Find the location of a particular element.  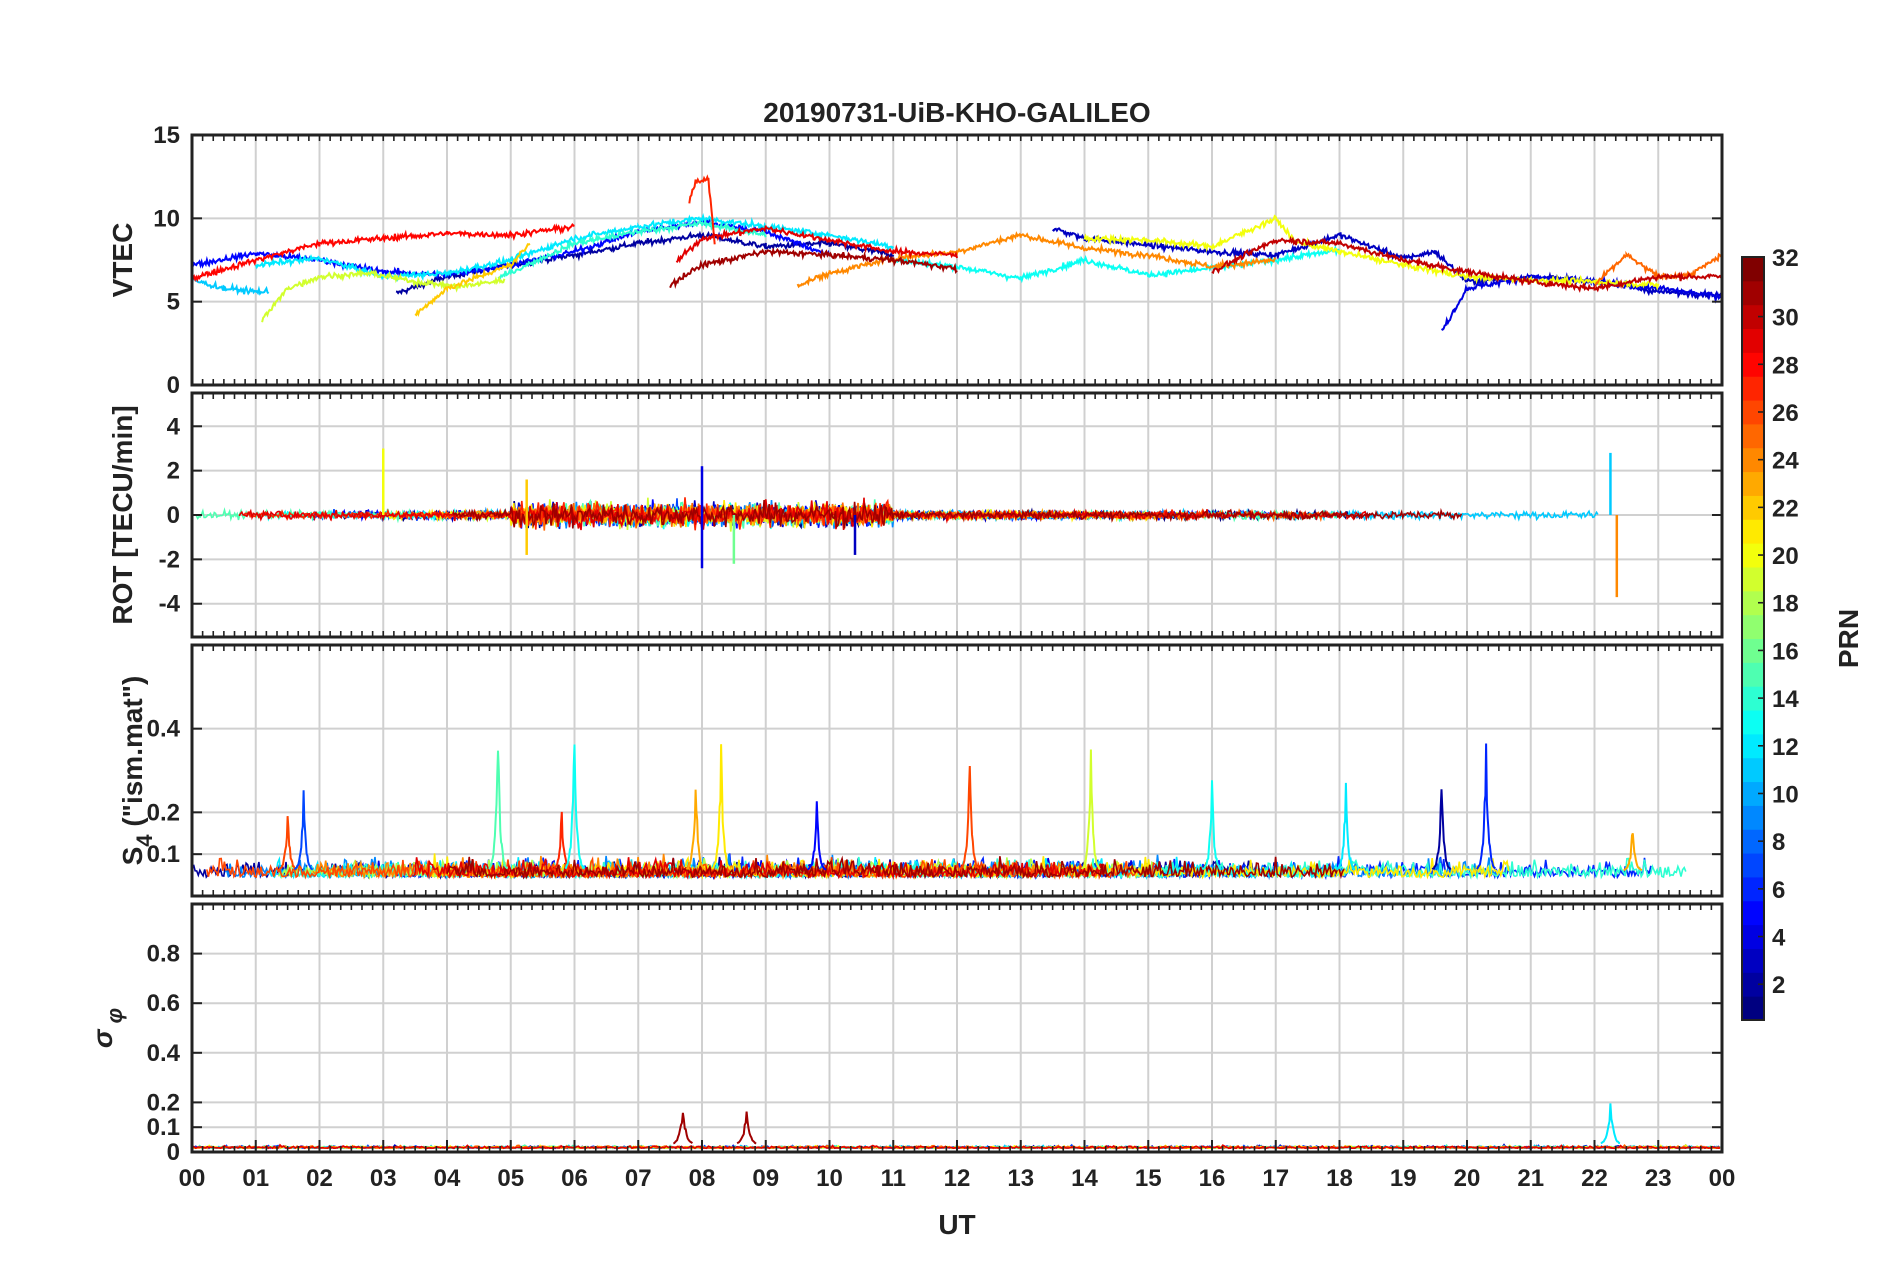

x-tick-label: 10 is located at coordinates (829, 1178).